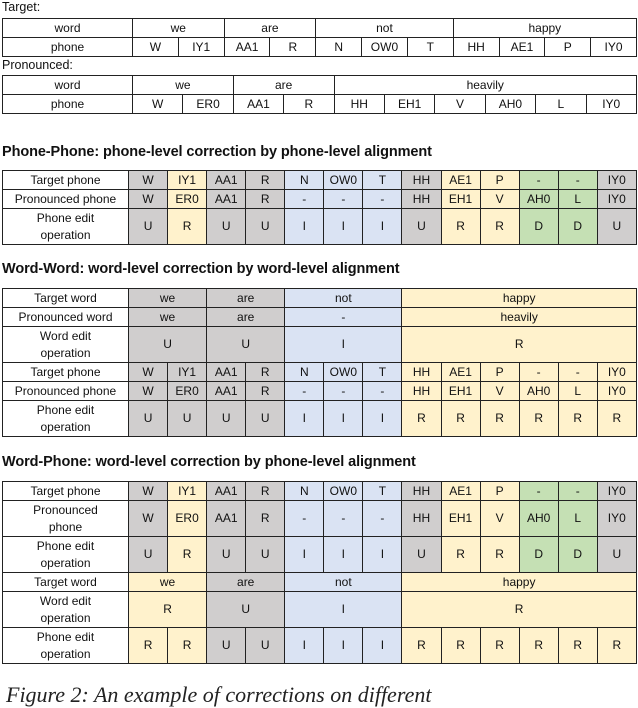  I want to click on word-cell: are, so click(283, 85).